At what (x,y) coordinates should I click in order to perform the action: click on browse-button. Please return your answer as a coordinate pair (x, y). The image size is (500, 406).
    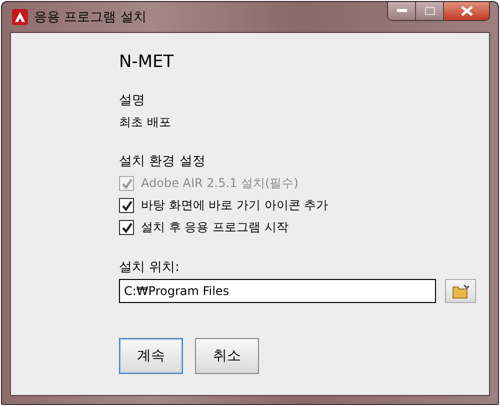
    Looking at the image, I should click on (460, 291).